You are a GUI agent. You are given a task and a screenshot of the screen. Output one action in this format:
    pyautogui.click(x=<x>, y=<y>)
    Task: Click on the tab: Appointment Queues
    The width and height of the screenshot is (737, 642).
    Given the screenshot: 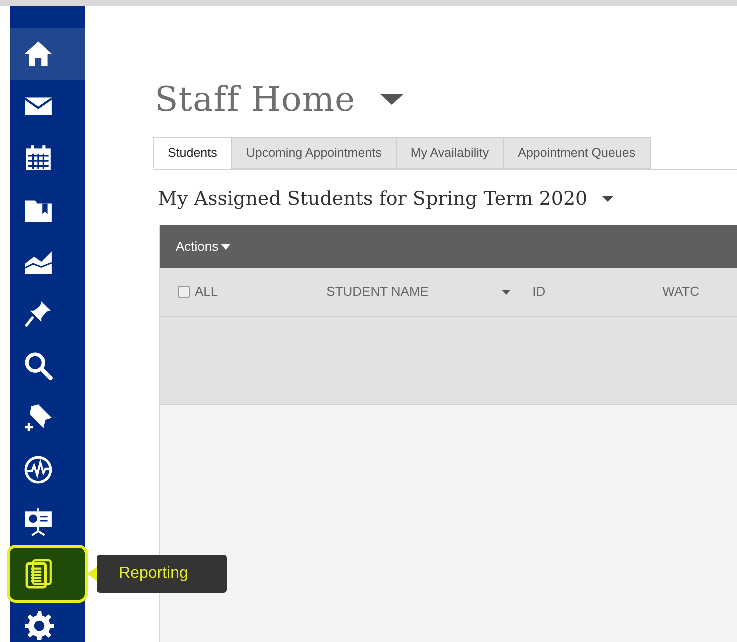 What is the action you would take?
    pyautogui.click(x=577, y=153)
    